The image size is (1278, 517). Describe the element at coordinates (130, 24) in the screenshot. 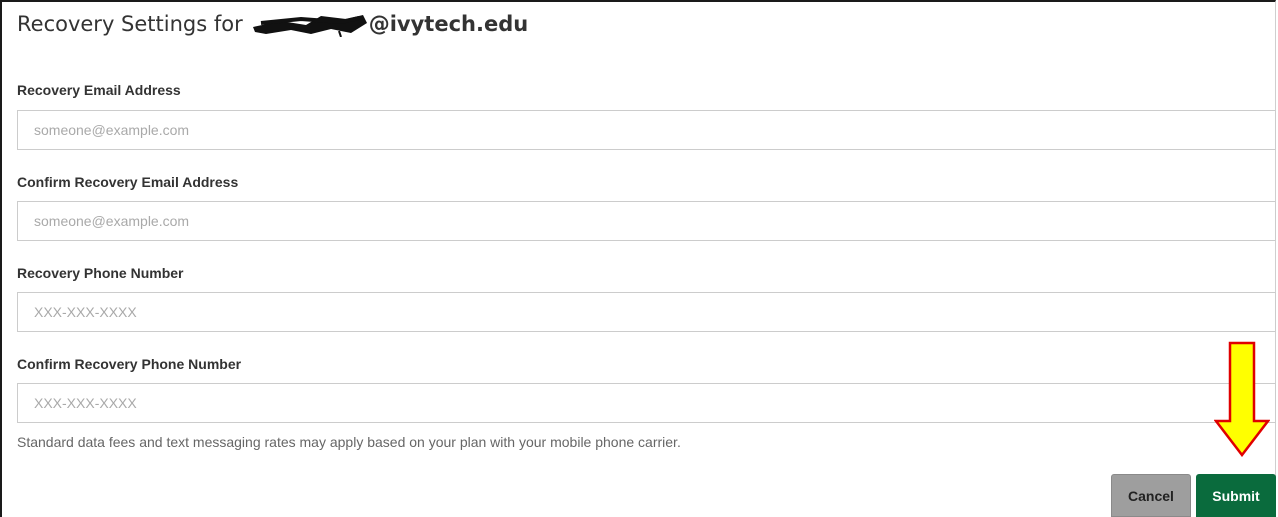

I see `title-prefix: Recovery Settings for` at that location.